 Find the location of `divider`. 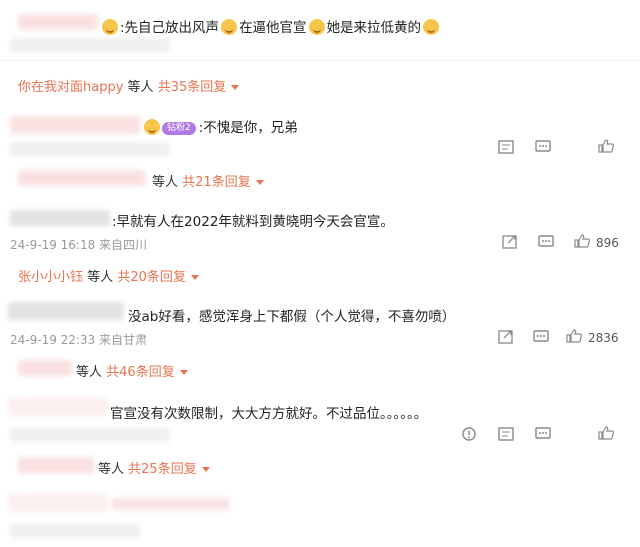

divider is located at coordinates (320, 60).